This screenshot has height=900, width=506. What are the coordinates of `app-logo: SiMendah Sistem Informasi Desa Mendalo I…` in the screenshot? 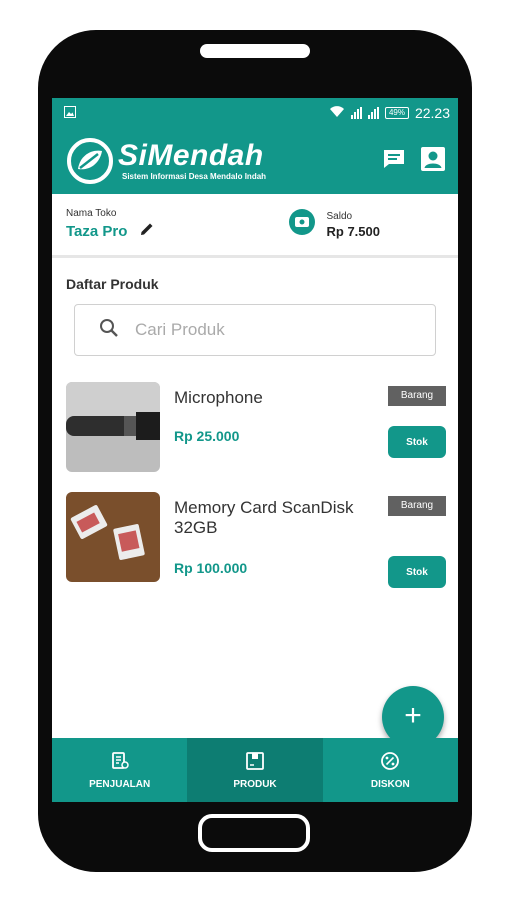 It's located at (166, 161).